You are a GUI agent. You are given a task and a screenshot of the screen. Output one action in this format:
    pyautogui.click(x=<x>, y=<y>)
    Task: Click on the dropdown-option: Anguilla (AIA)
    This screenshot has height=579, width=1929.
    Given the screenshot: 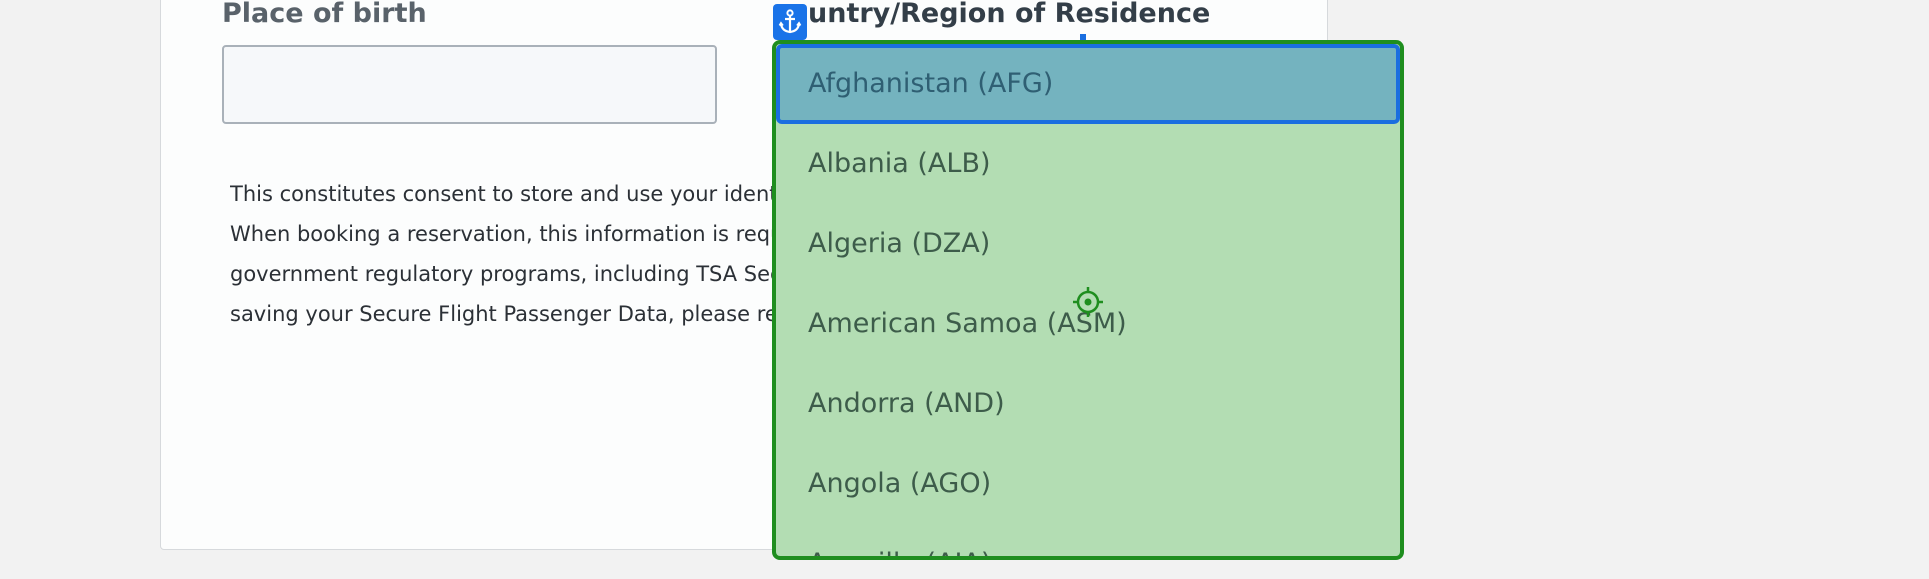 What is the action you would take?
    pyautogui.click(x=1088, y=540)
    